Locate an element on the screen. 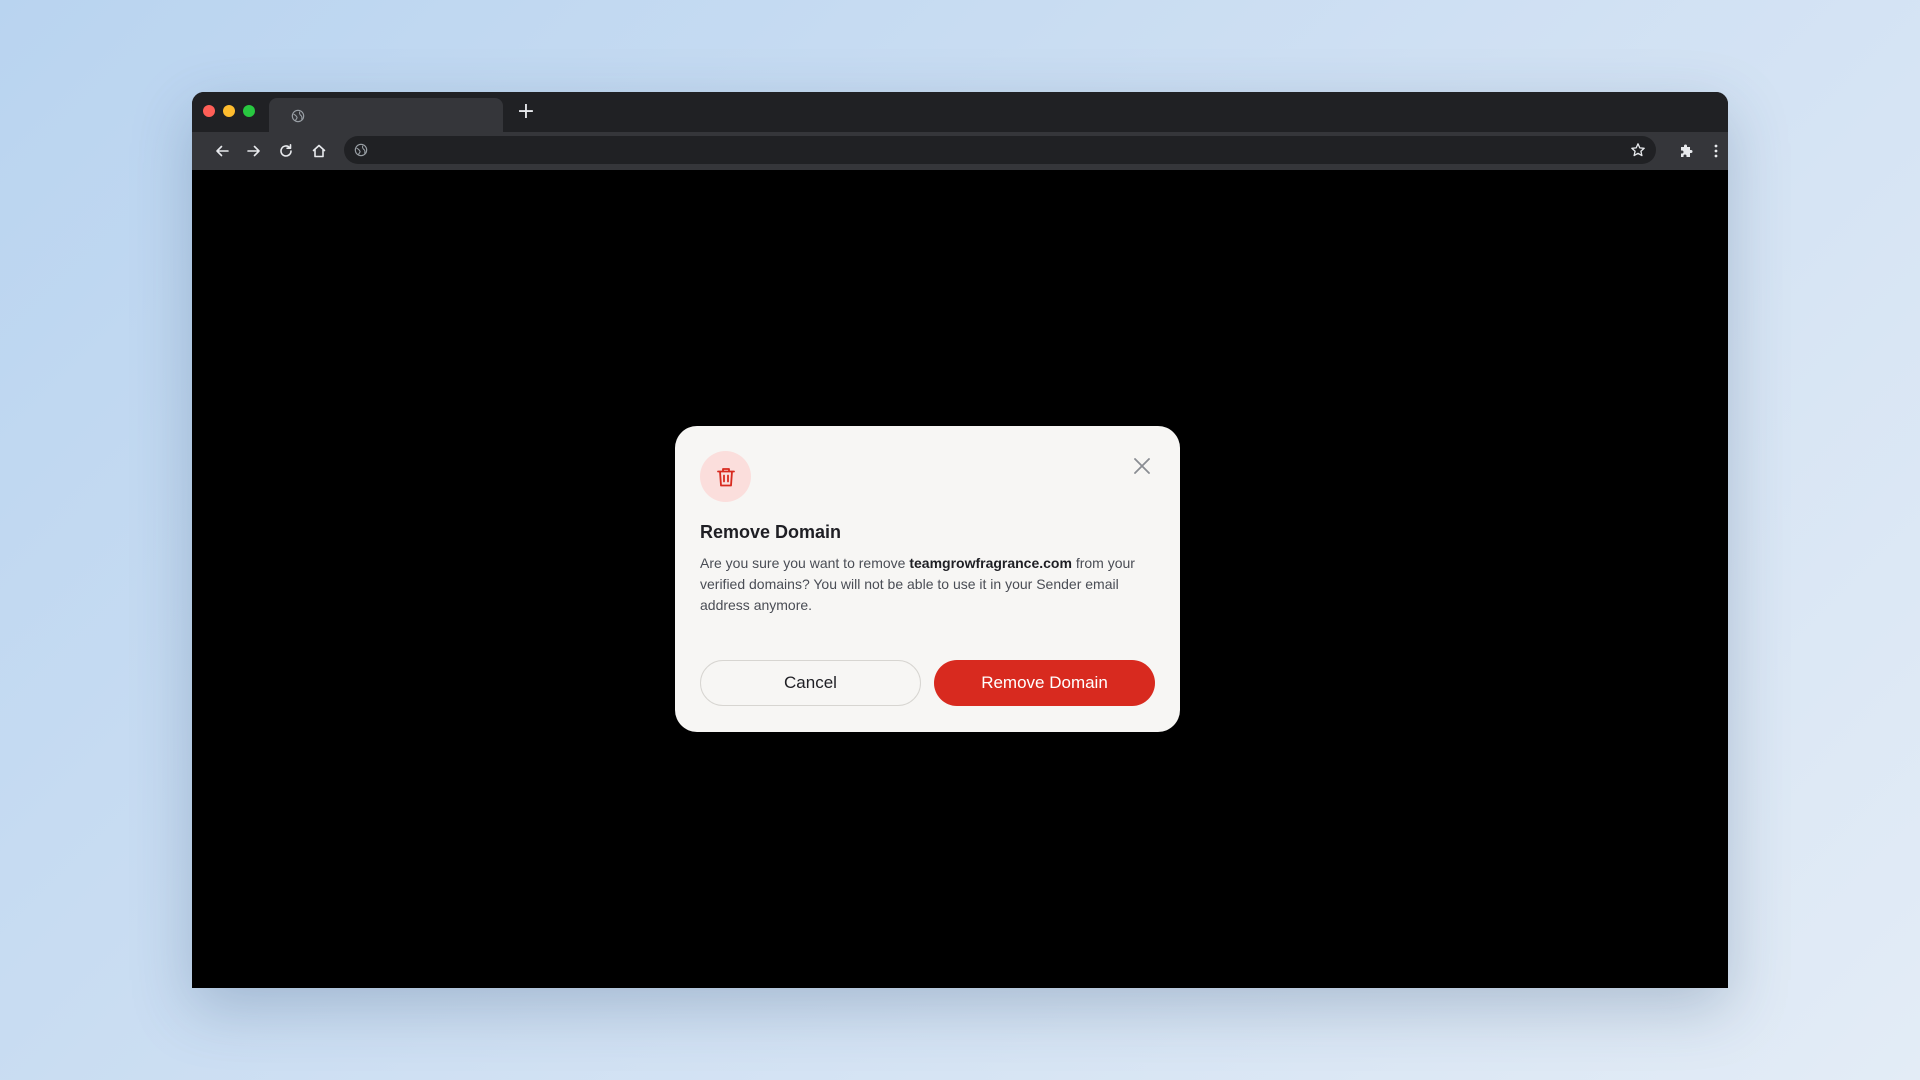 This screenshot has height=1080, width=1920. forward-button is located at coordinates (254, 151).